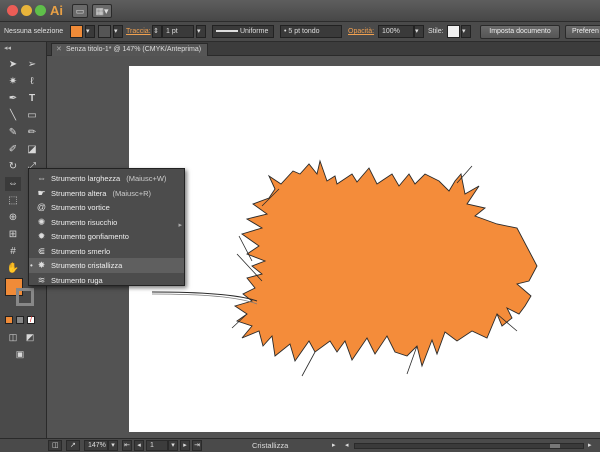  Describe the element at coordinates (157, 445) in the screenshot. I see `page-field: 1` at that location.